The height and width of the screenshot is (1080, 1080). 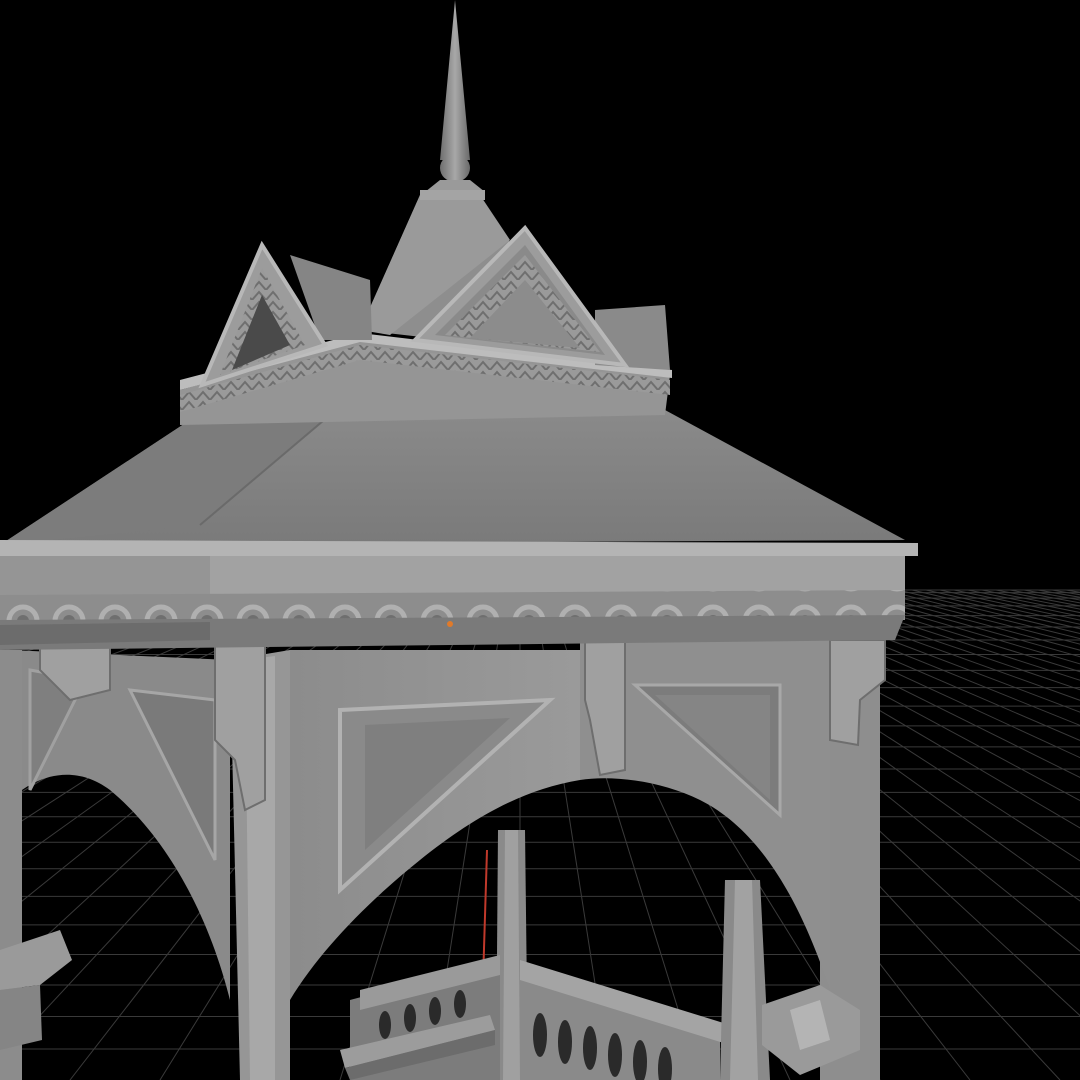 I want to click on eave-fascia, so click(x=452, y=600).